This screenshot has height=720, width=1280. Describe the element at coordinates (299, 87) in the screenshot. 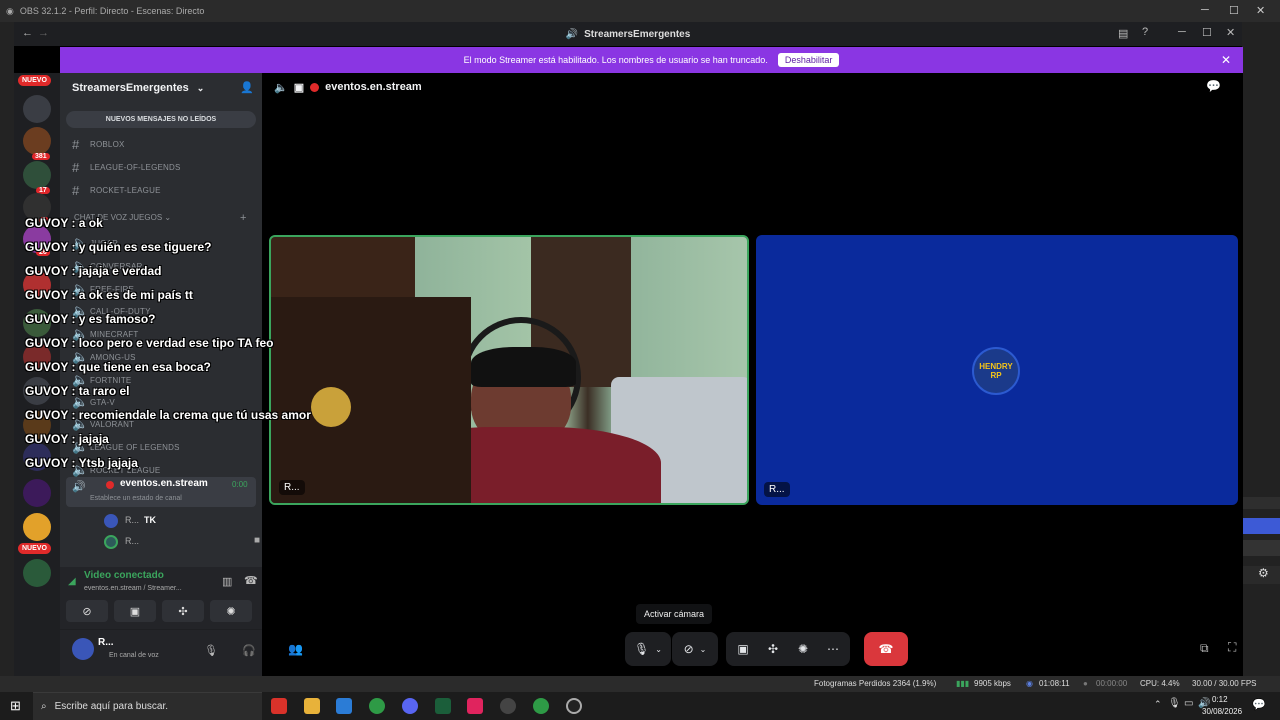

I see `channel-emoji-icon: ▣` at that location.